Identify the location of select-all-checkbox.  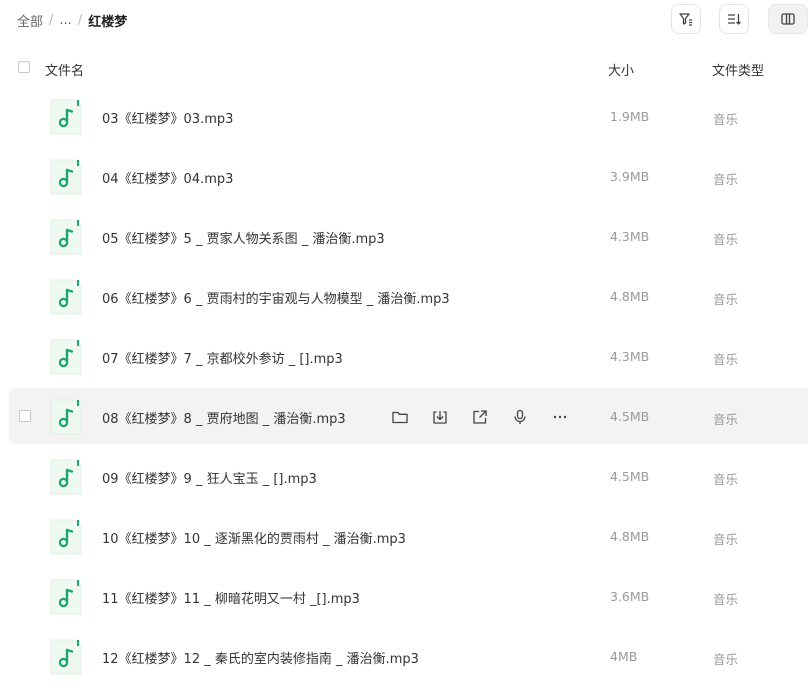
(24, 67).